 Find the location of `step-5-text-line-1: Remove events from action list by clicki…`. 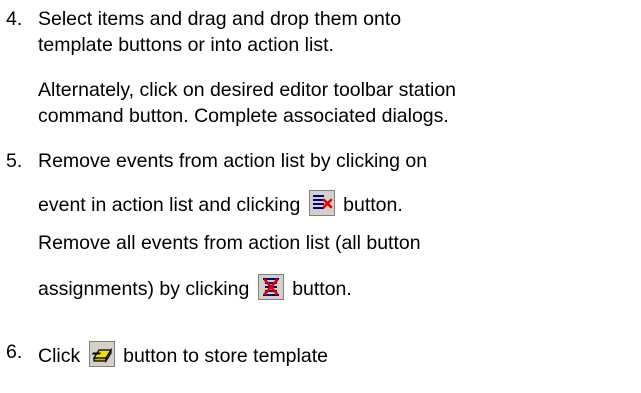

step-5-text-line-1: Remove events from action list by clicki… is located at coordinates (233, 161).